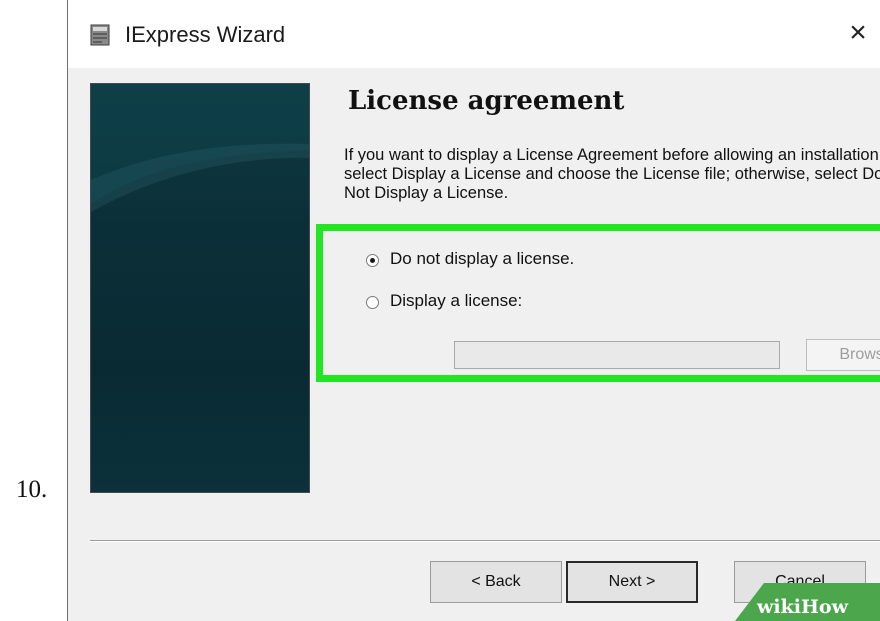 Image resolution: width=880 pixels, height=621 pixels. Describe the element at coordinates (372, 260) in the screenshot. I see `radio-do-not-display-license` at that location.